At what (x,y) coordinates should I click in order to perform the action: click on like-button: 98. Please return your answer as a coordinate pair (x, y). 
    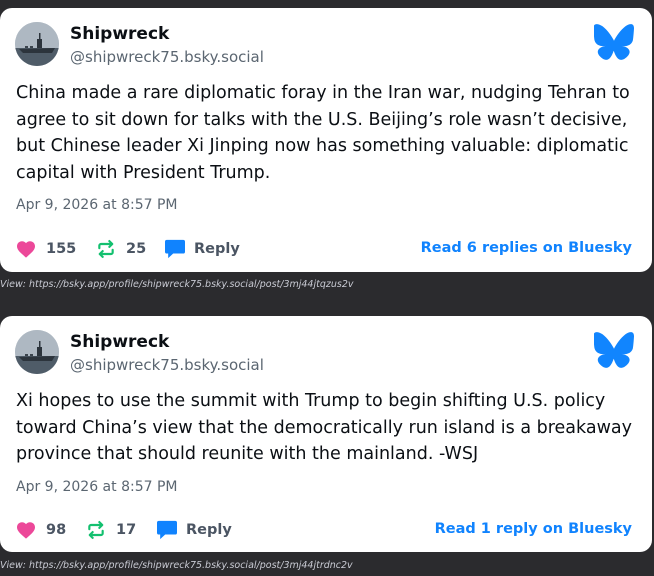
    Looking at the image, I should click on (41, 530).